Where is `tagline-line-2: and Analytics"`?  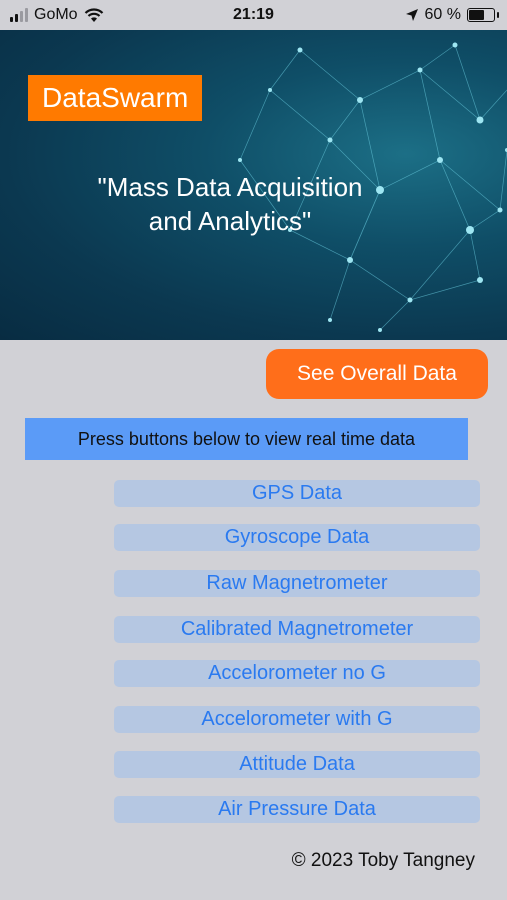
tagline-line-2: and Analytics" is located at coordinates (230, 221).